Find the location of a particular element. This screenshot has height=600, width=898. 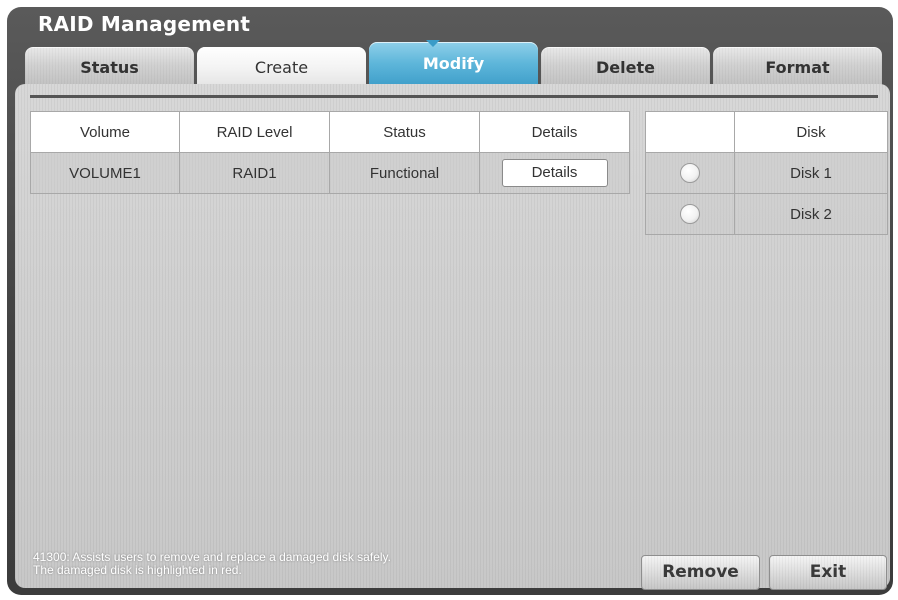

table-row: Disk 1 is located at coordinates (766, 173).